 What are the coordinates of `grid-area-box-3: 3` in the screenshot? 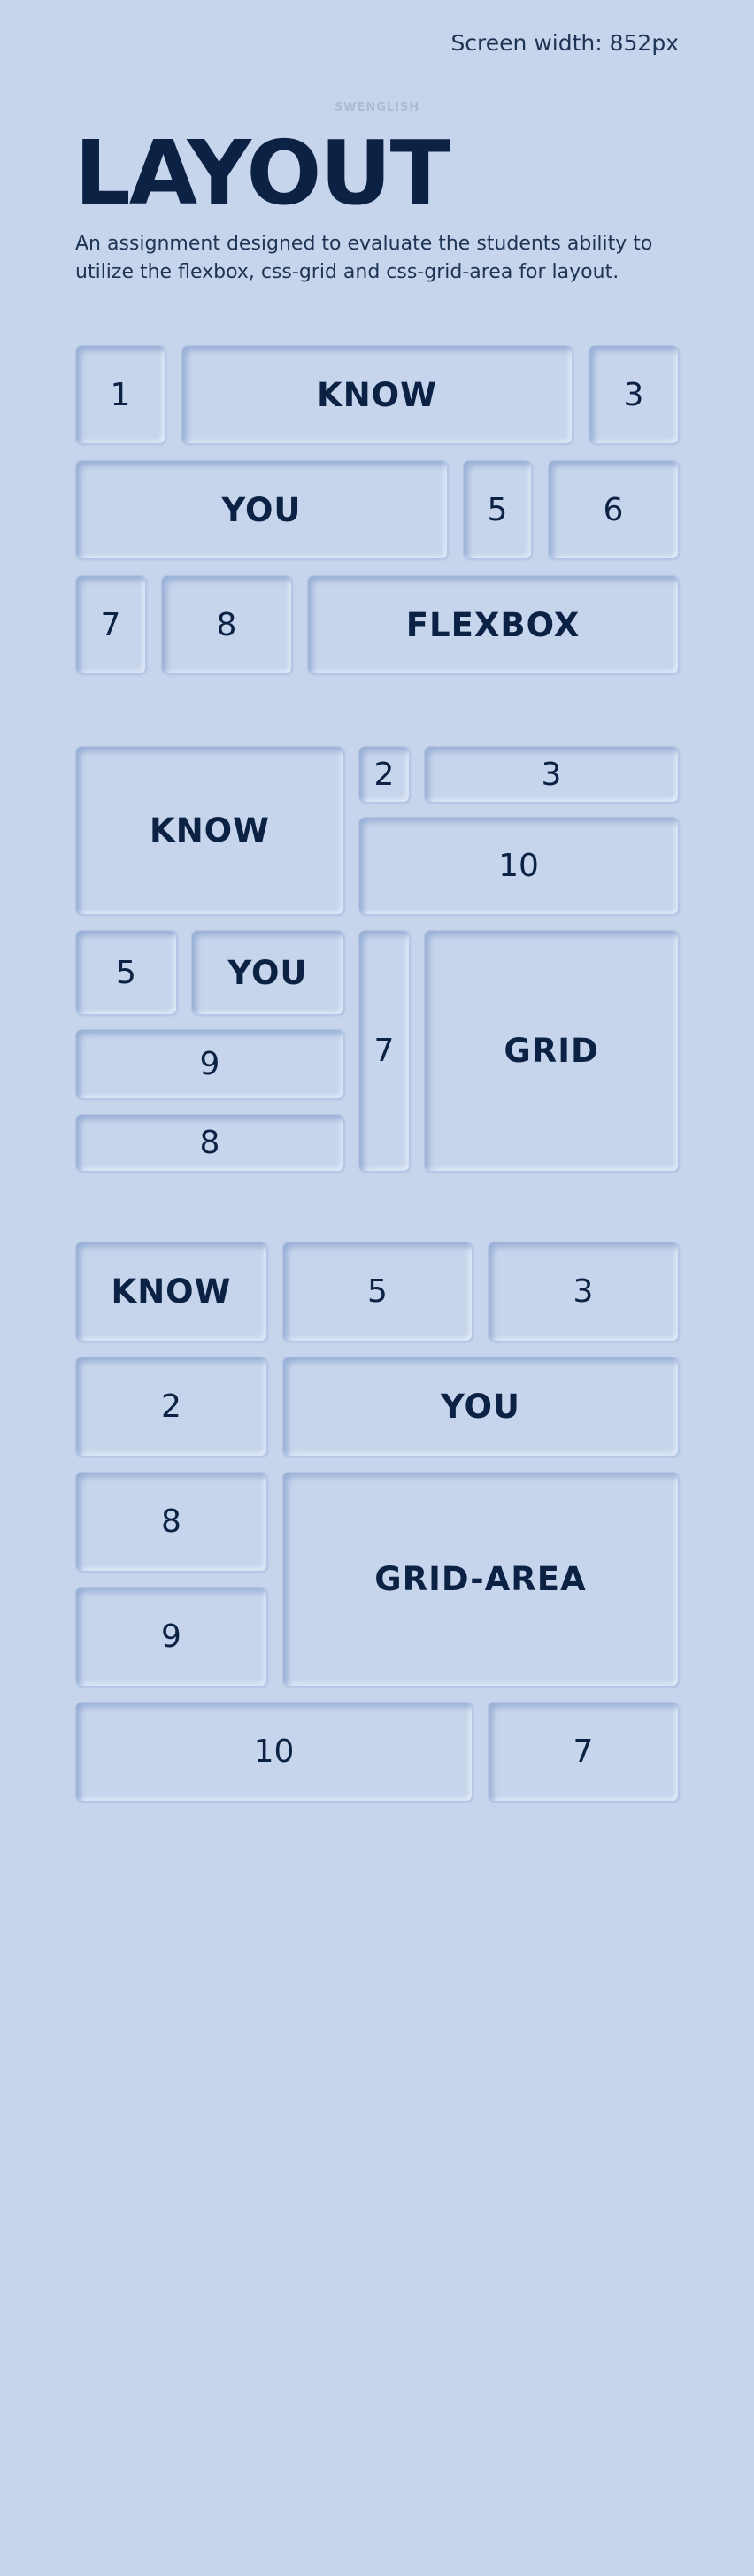 It's located at (583, 1292).